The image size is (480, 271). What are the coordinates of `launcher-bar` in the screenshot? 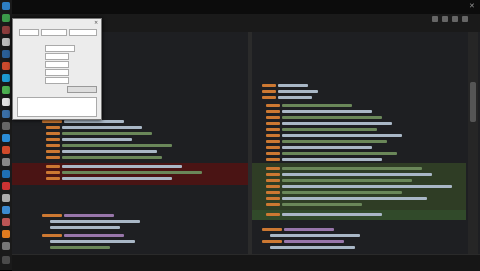 It's located at (6, 135).